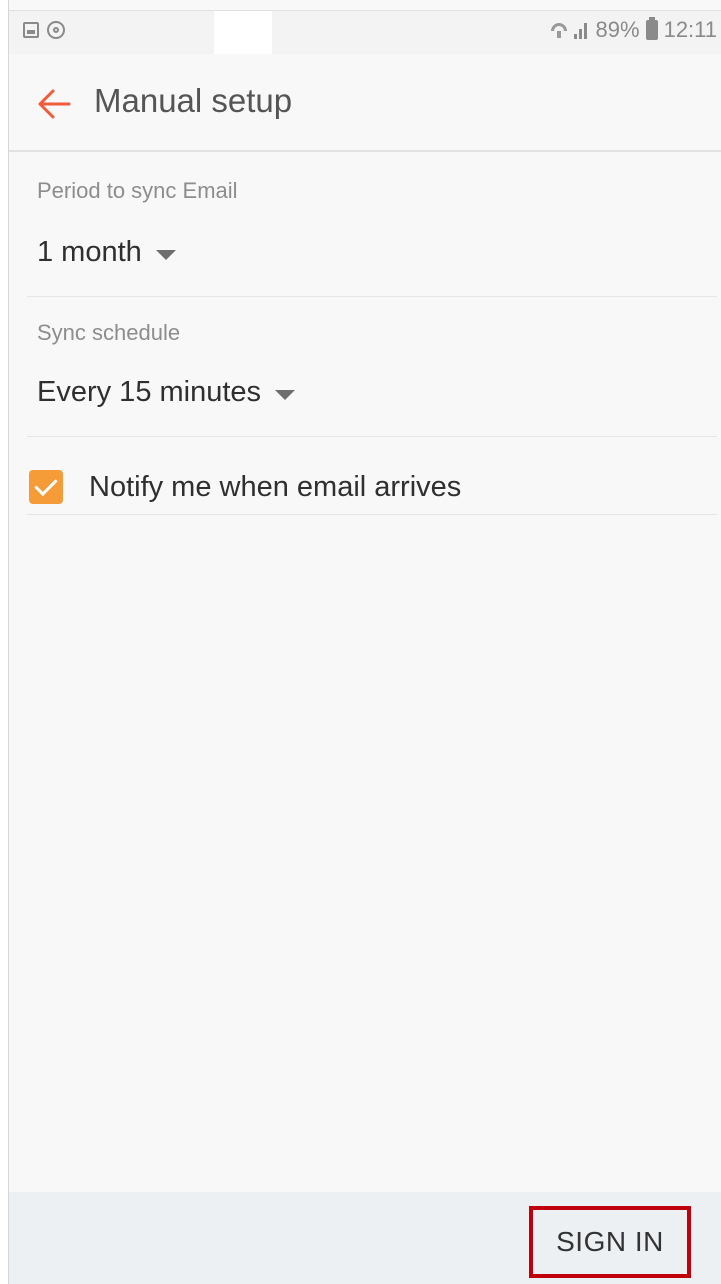 The image size is (721, 1284). I want to click on notify-checkbox-row: Notify me when email arrives, so click(372, 487).